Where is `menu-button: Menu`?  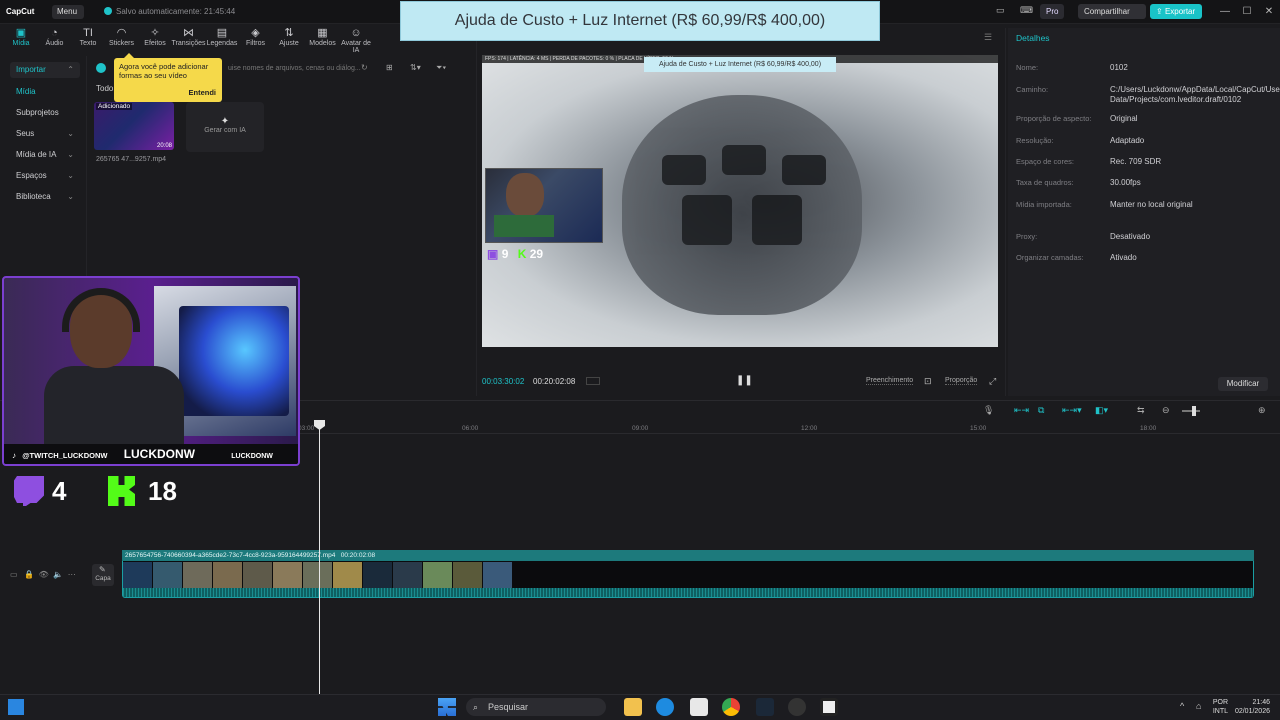
menu-button: Menu is located at coordinates (68, 12).